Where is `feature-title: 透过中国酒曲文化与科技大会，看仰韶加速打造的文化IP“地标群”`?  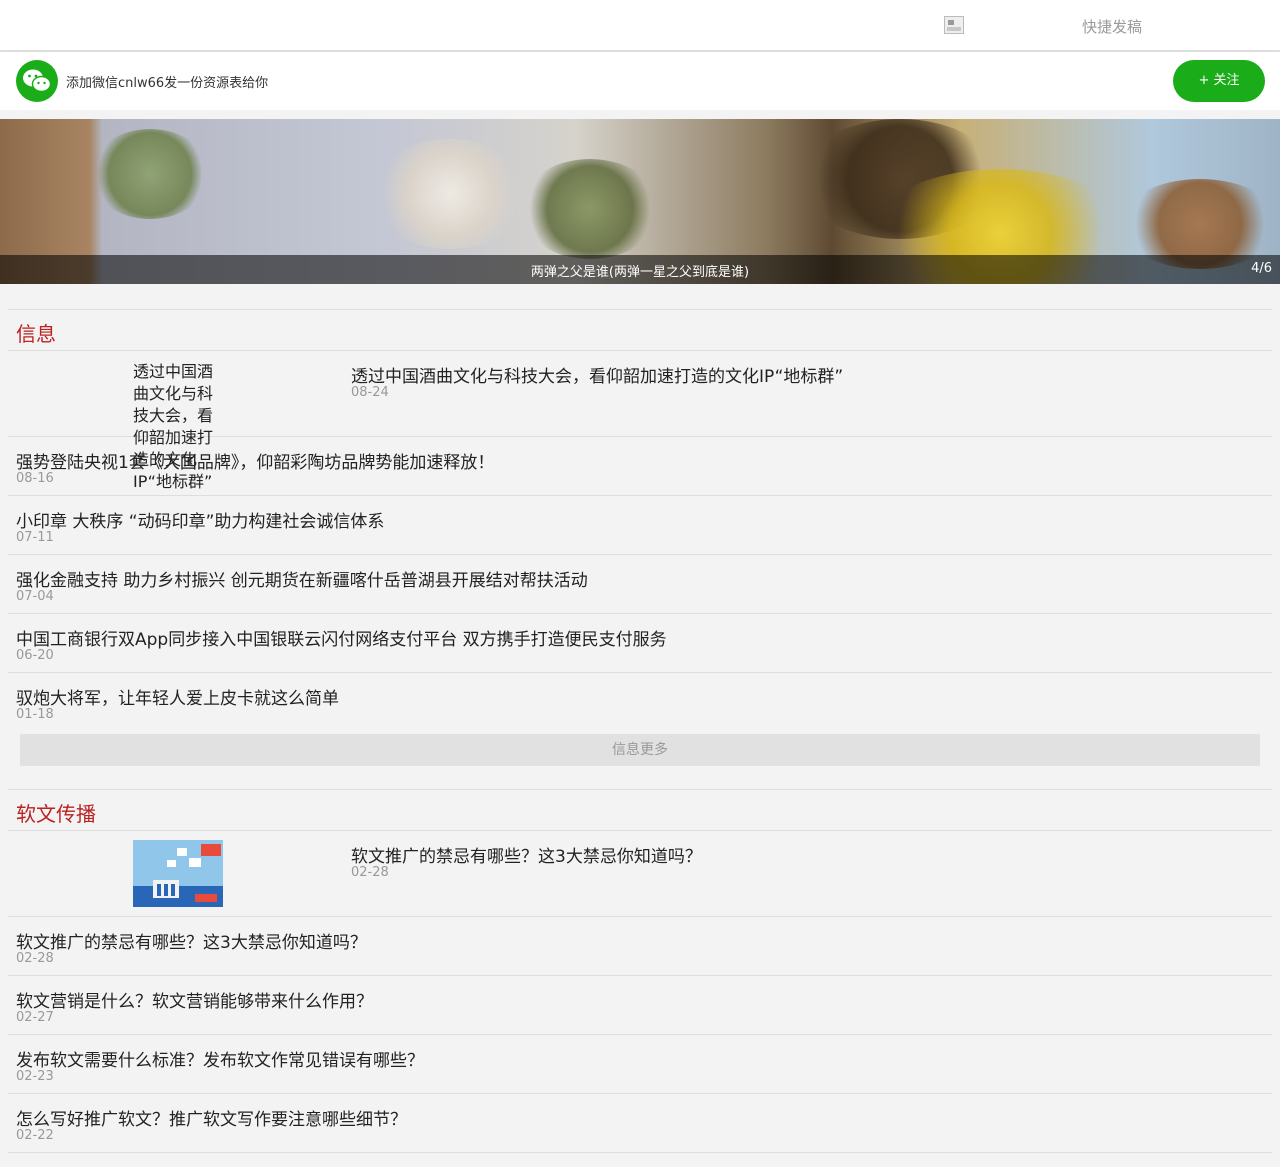
feature-title: 透过中国酒曲文化与科技大会，看仰韶加速打造的文化IP“地标群” is located at coordinates (597, 374).